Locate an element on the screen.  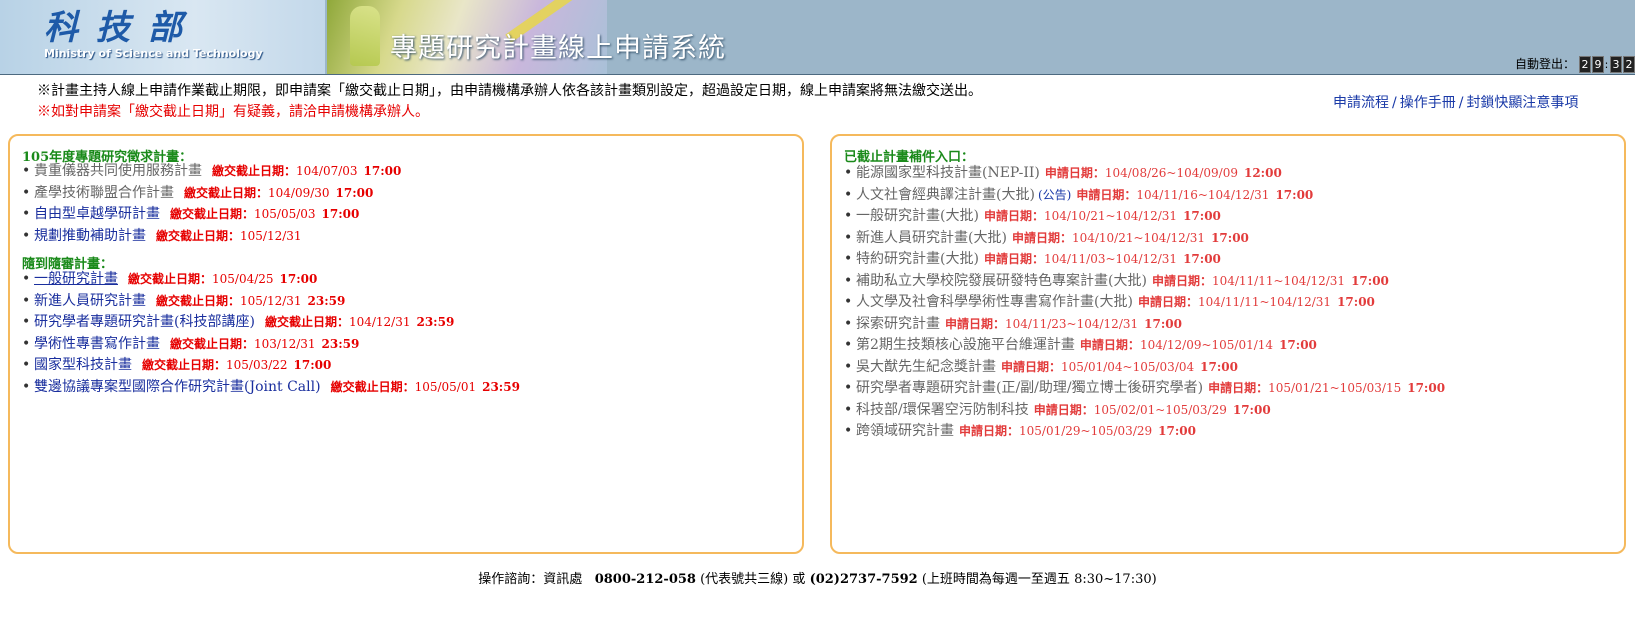
program-link: 探索研究計畫 is located at coordinates (898, 324).